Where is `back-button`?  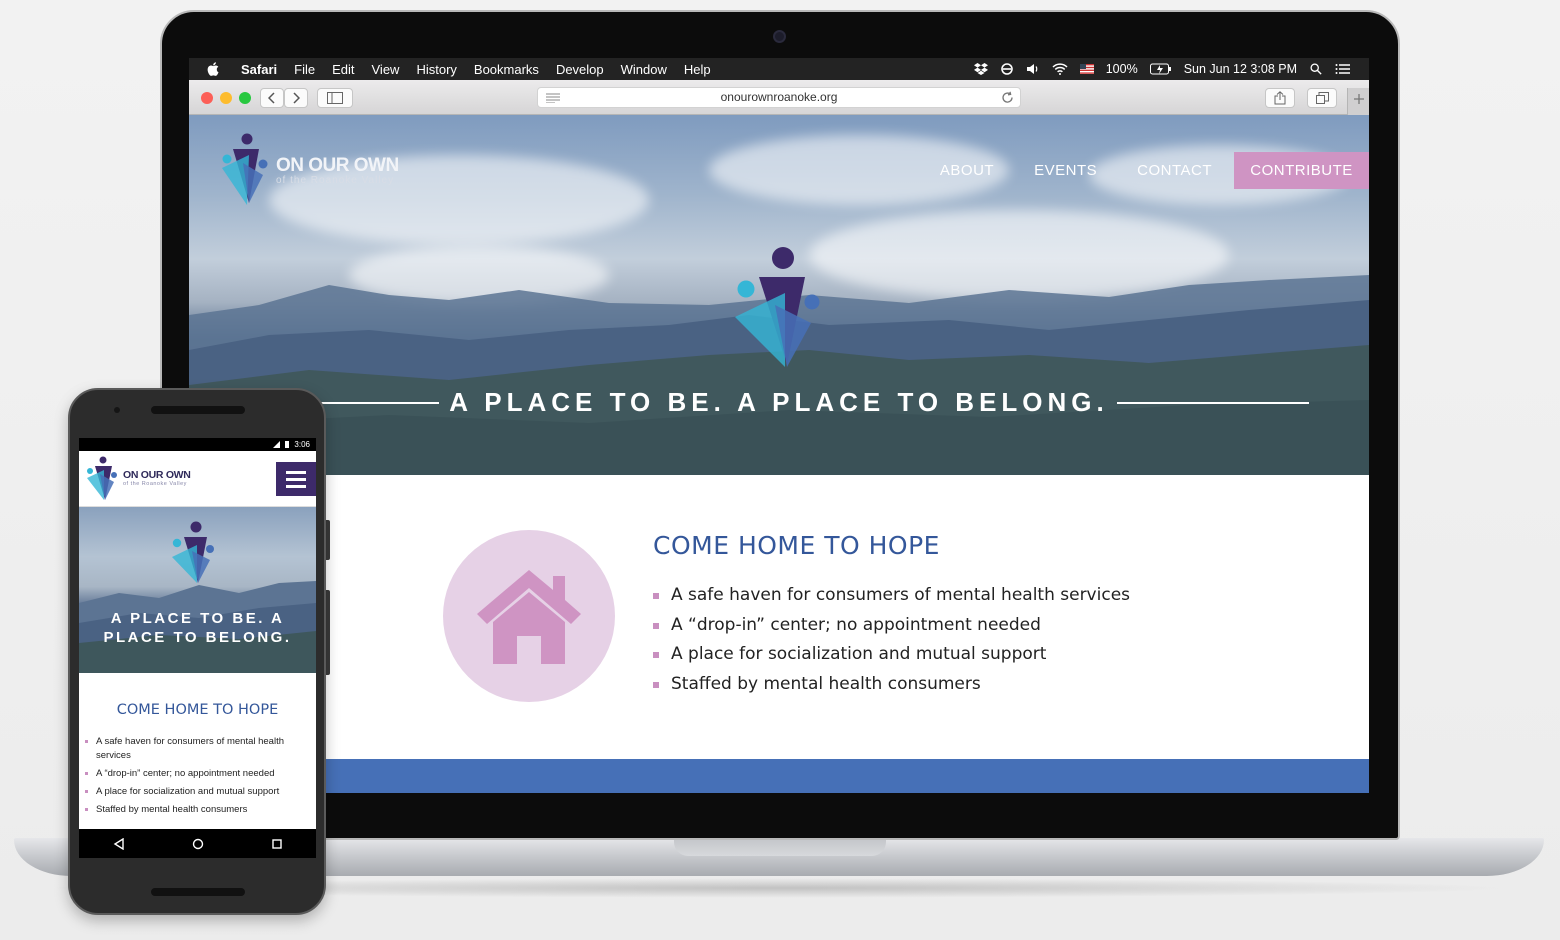 back-button is located at coordinates (272, 98).